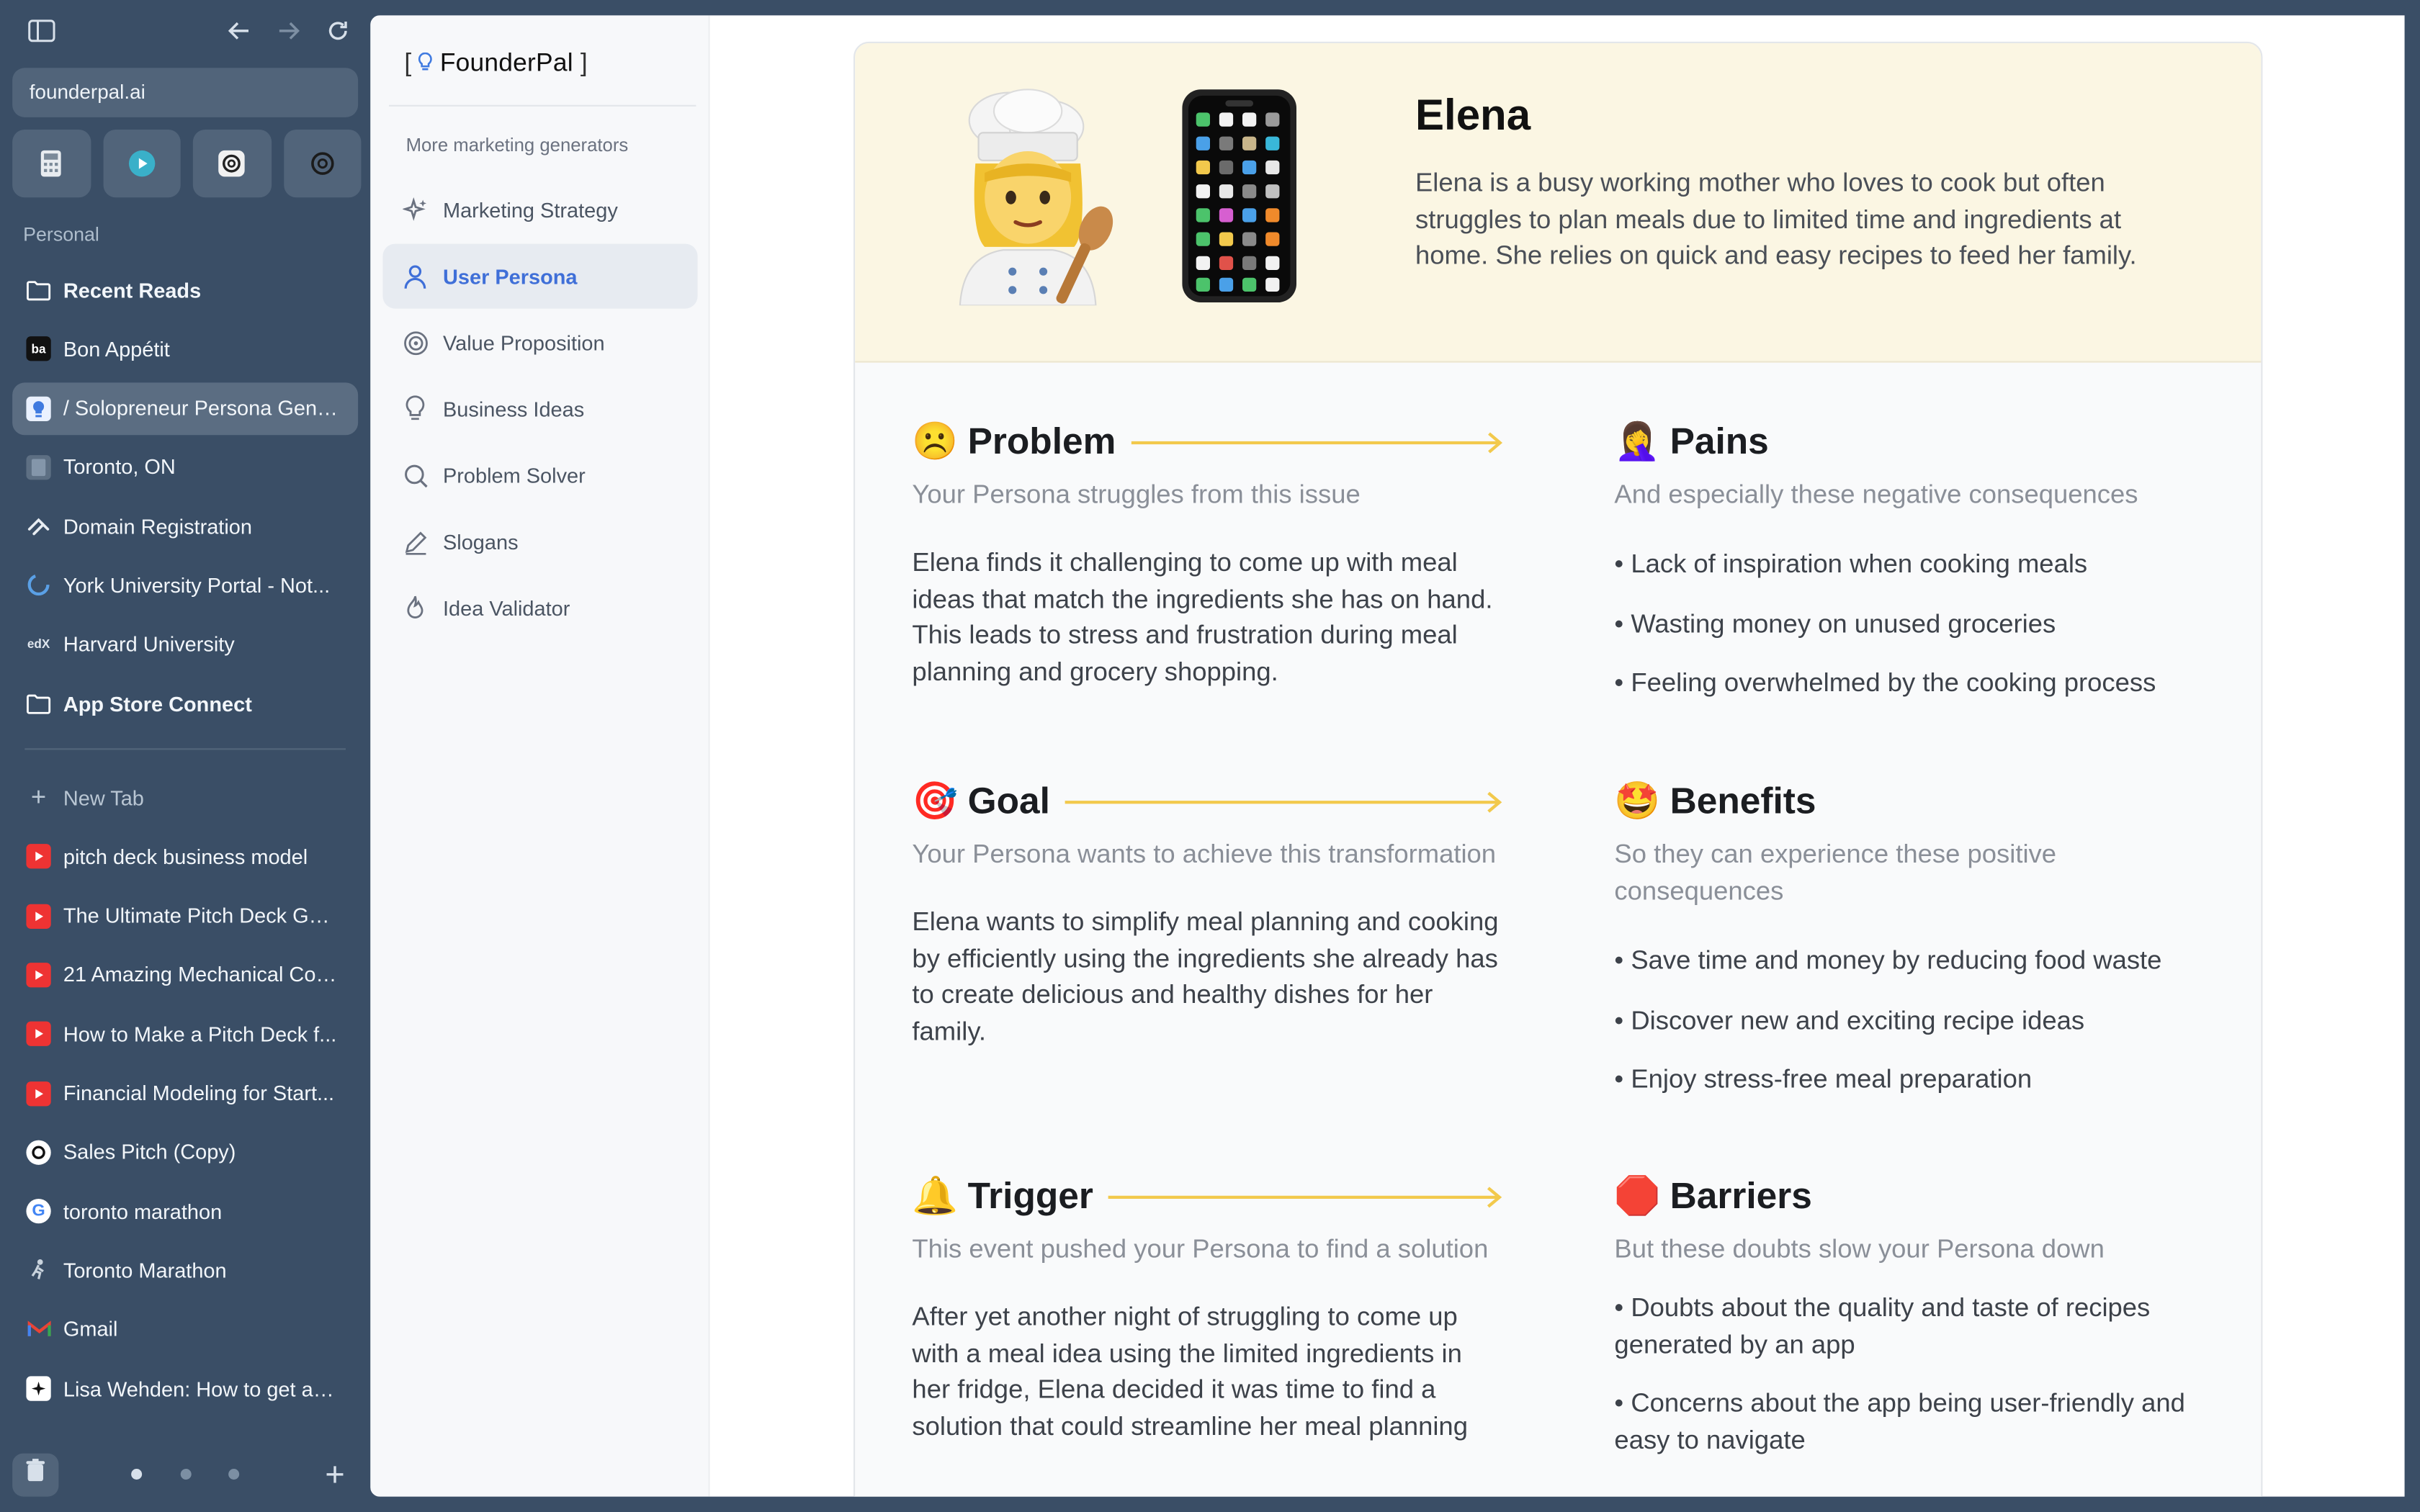  I want to click on tab-pitch-deck-business-model: pitch deck business model, so click(185, 857).